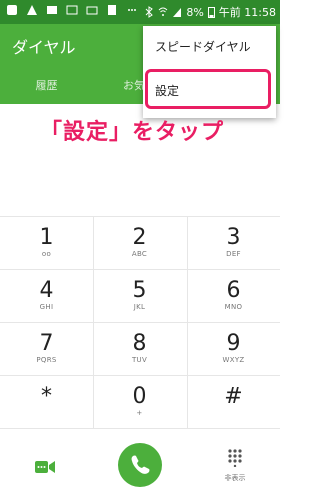 This screenshot has height=499, width=320. Describe the element at coordinates (132, 132) in the screenshot. I see `instruction-callout: 「設定」をタップ` at that location.